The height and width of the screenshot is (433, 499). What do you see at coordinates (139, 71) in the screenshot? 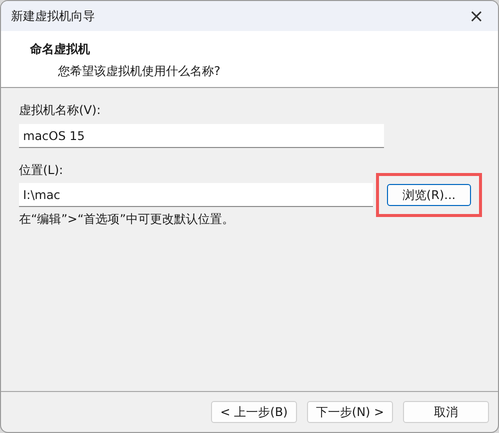
I see `page-subtitle: 您希望该虚拟机使用什么名称?` at bounding box center [139, 71].